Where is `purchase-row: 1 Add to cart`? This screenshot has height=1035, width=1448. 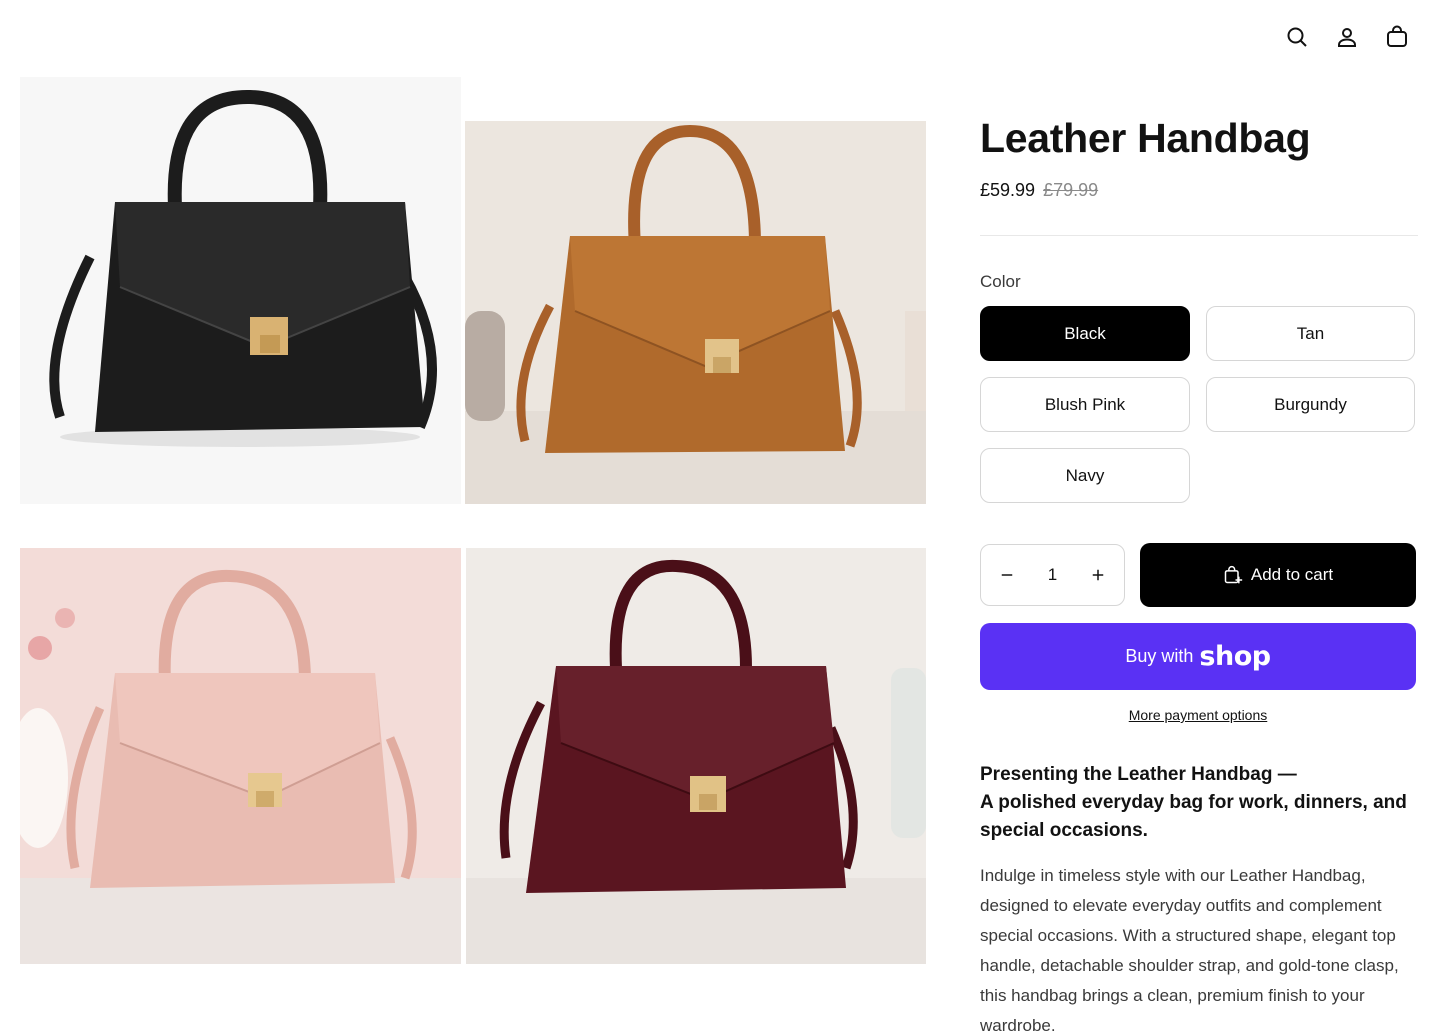 purchase-row: 1 Add to cart is located at coordinates (1200, 575).